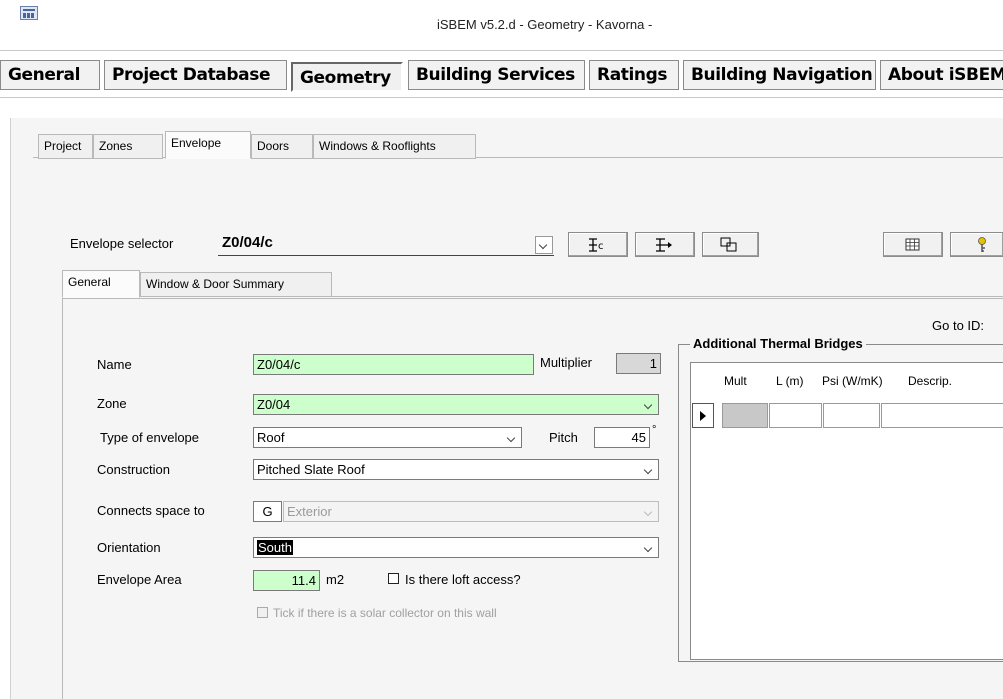  Describe the element at coordinates (267, 511) in the screenshot. I see `connects-space-code: G` at that location.